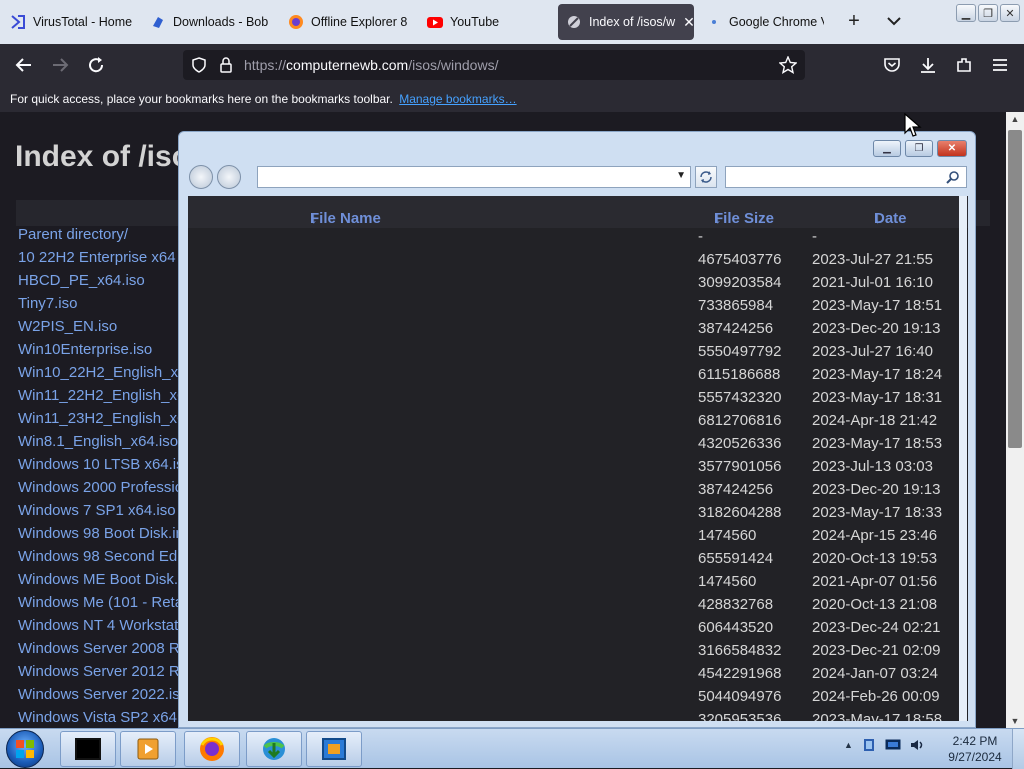  What do you see at coordinates (98, 441) in the screenshot?
I see `file-link: Win8.1_English_x64.iso` at bounding box center [98, 441].